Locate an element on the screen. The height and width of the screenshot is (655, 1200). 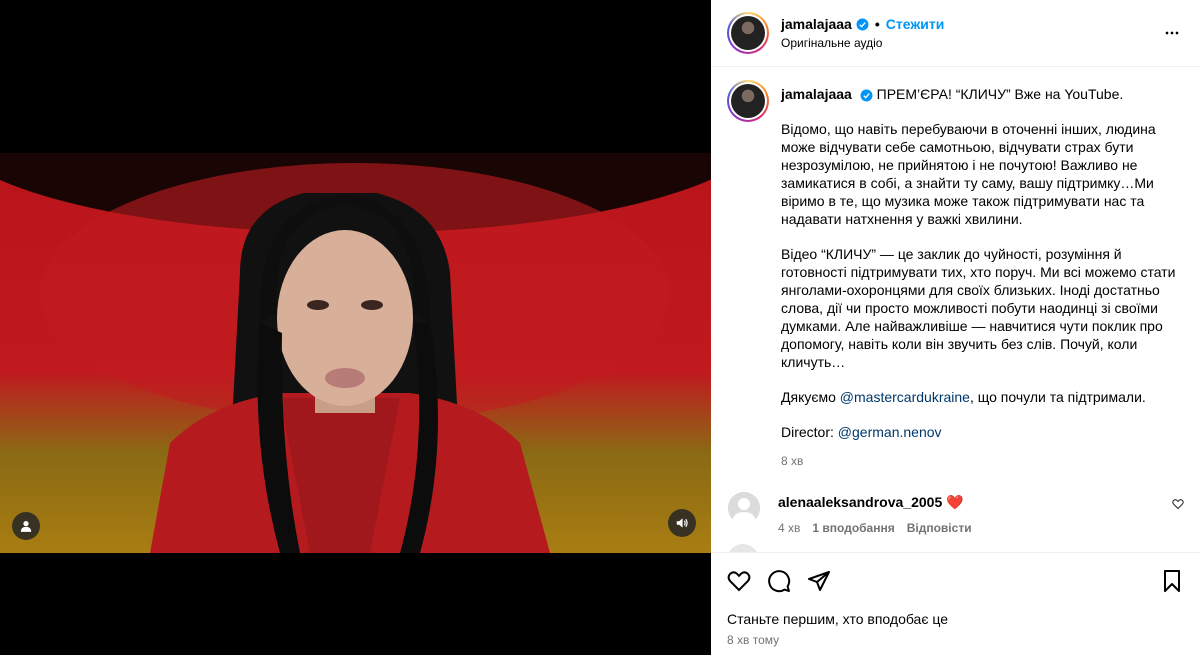
mention-german-nenov: @german.nenov is located at coordinates (890, 432).